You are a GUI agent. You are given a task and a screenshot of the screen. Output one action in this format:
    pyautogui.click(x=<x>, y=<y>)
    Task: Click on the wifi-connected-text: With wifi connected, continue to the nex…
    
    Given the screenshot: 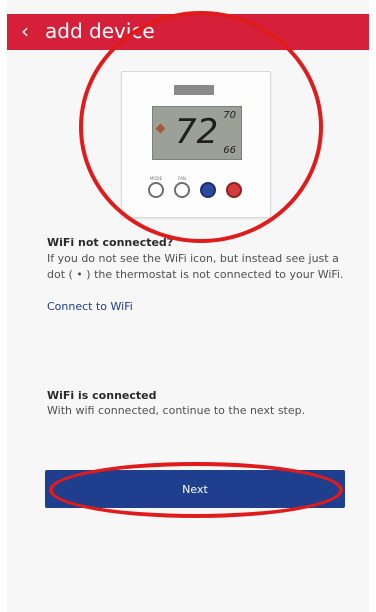 What is the action you would take?
    pyautogui.click(x=176, y=410)
    